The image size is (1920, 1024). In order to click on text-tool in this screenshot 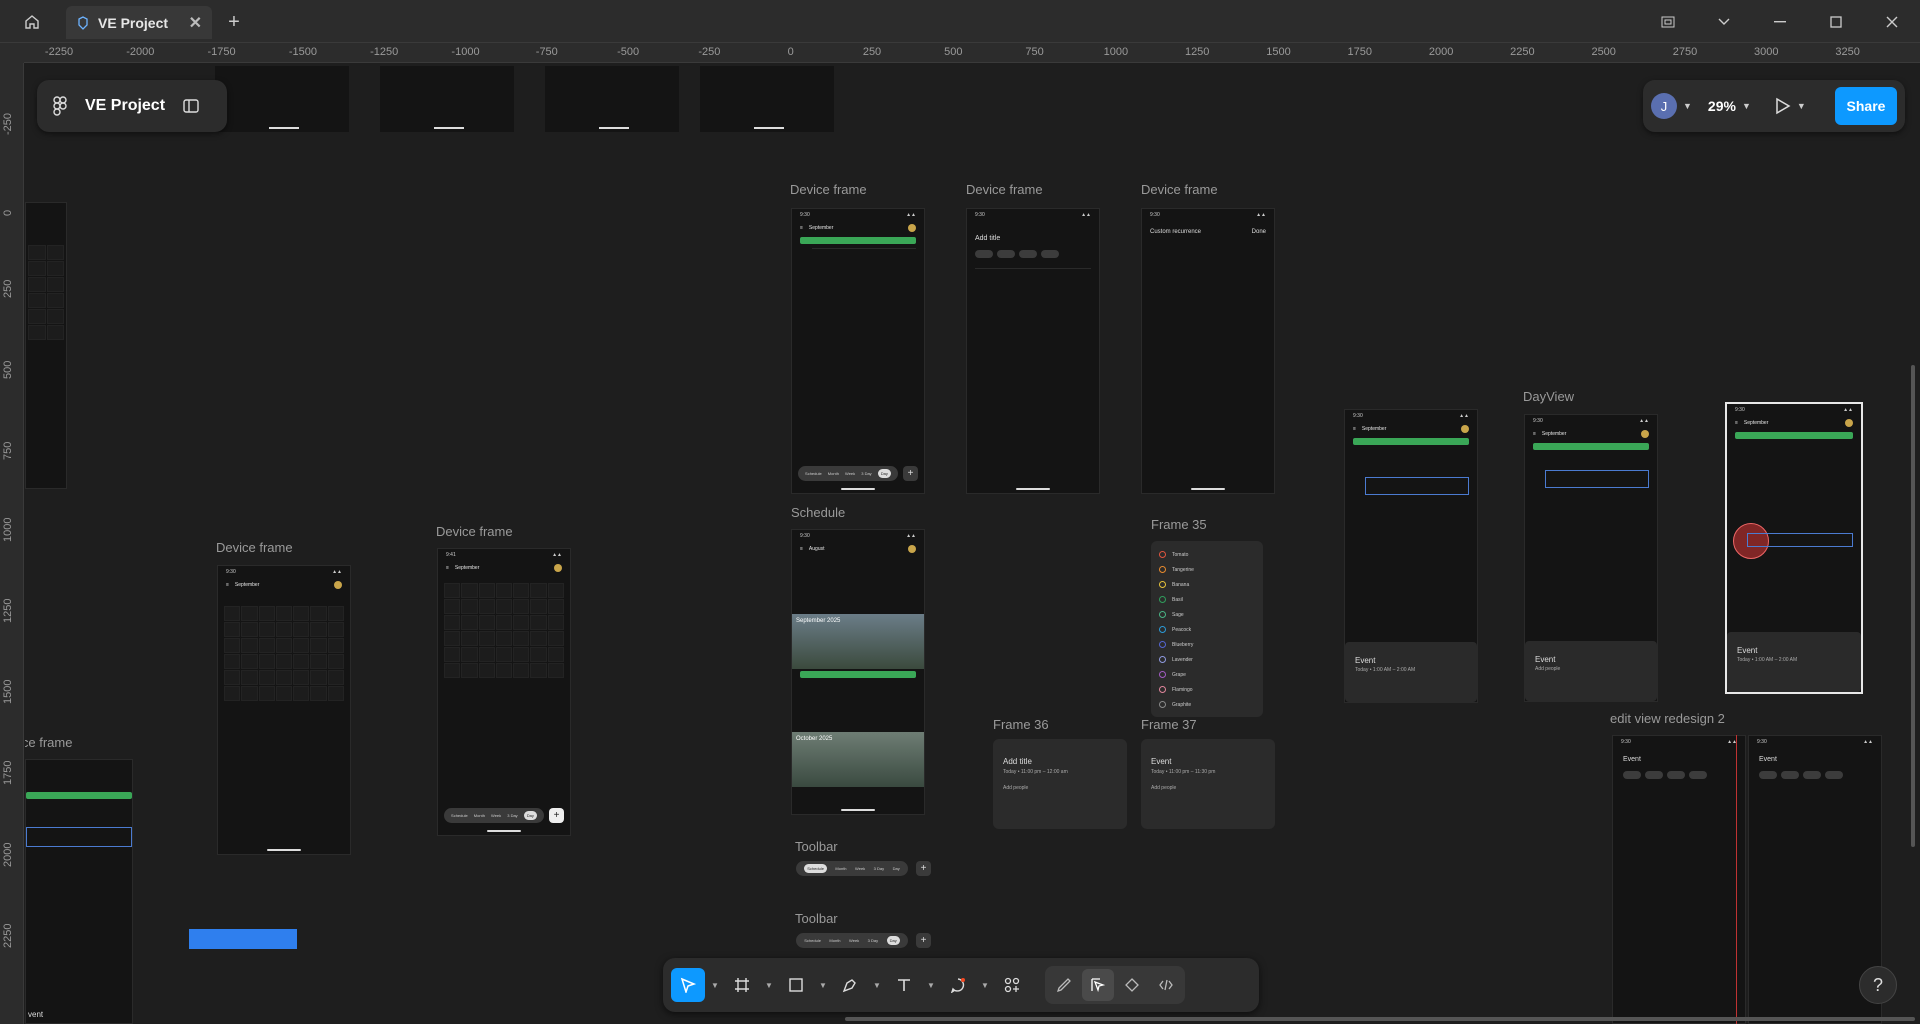, I will do `click(904, 985)`.